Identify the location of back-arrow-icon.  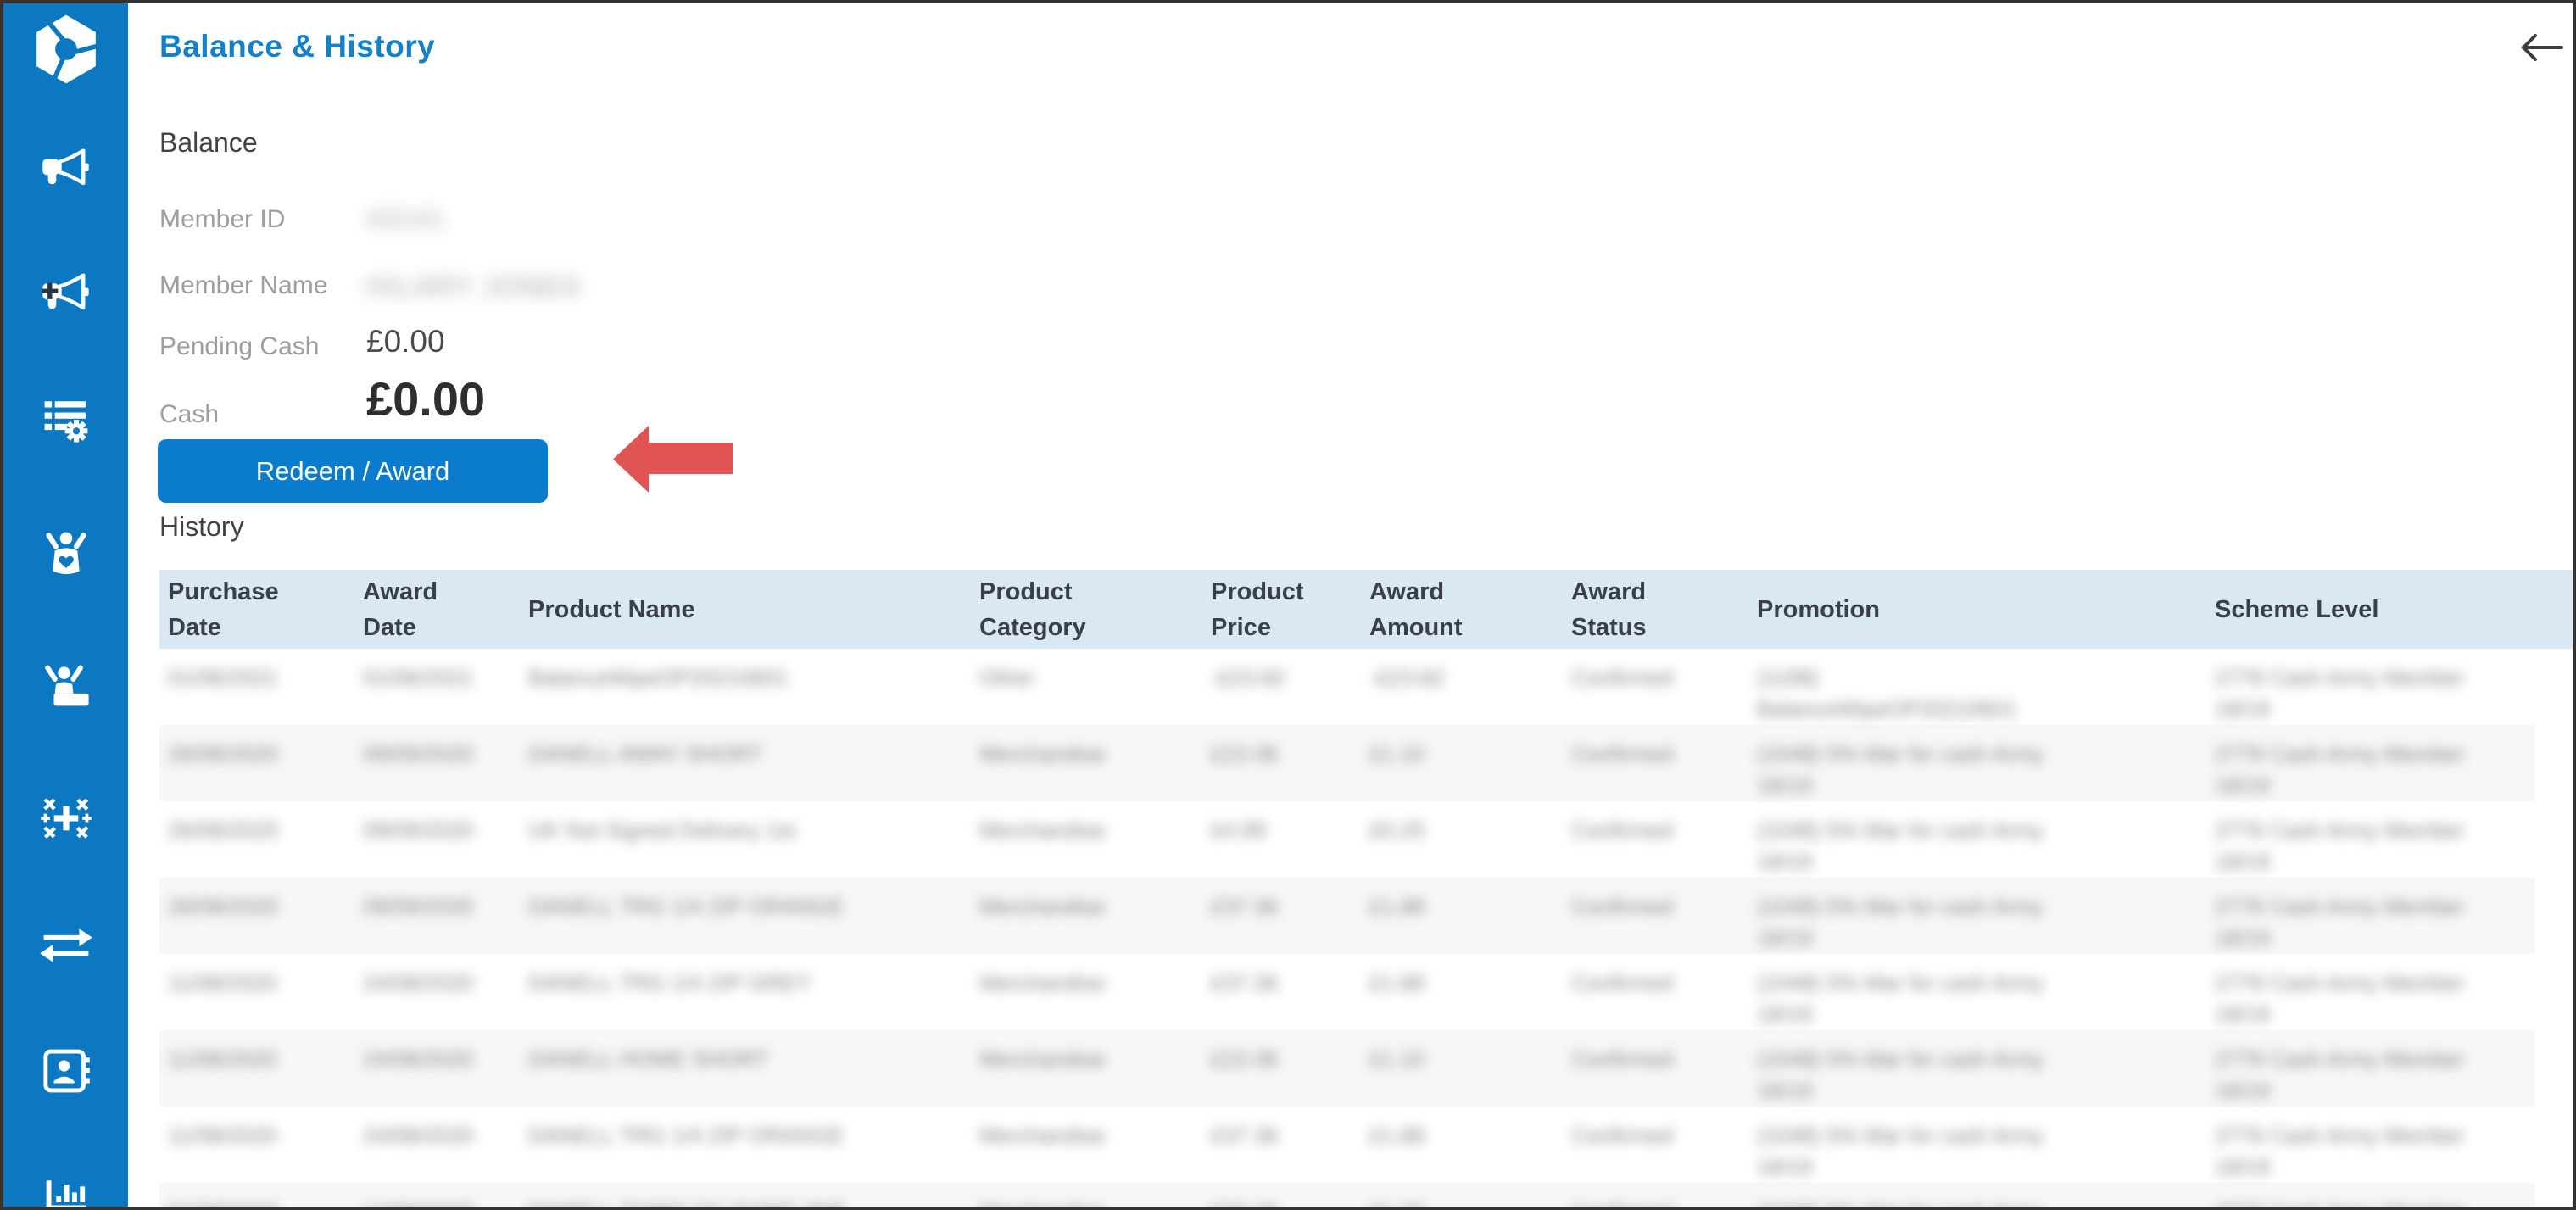
(2542, 49).